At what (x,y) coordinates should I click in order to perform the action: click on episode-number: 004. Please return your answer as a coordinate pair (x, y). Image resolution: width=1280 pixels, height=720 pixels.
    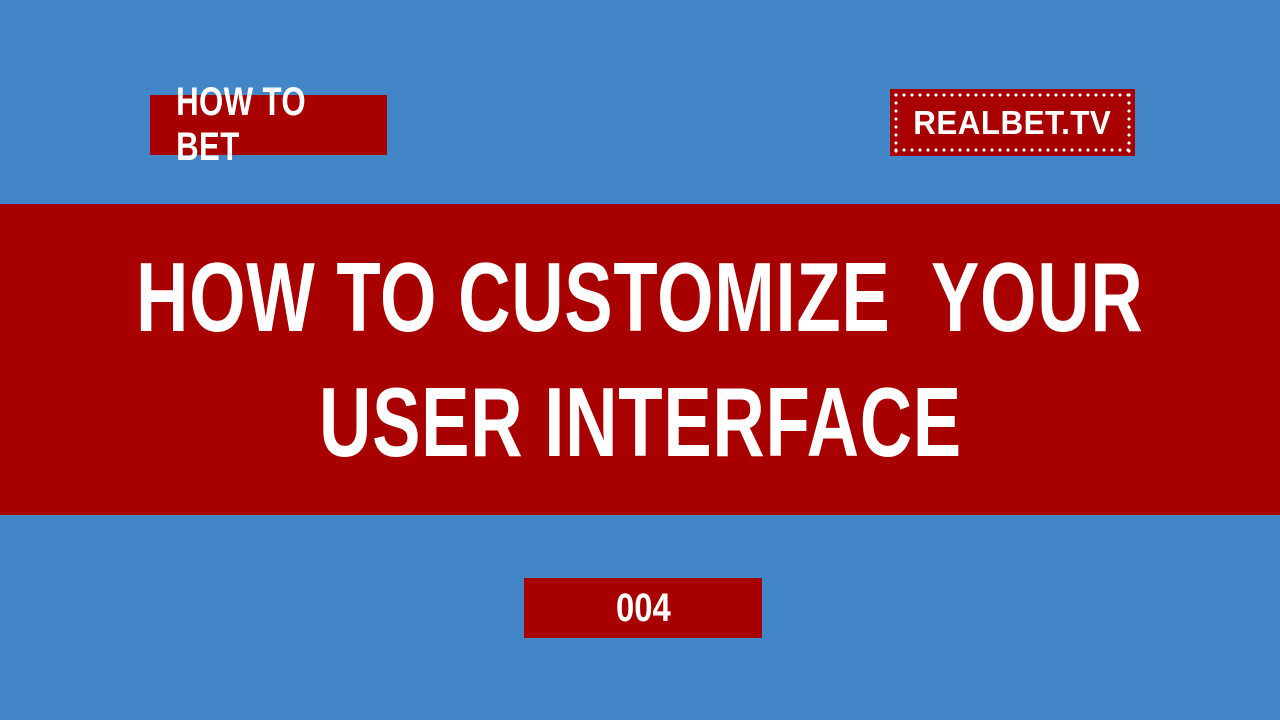
    Looking at the image, I should click on (643, 607).